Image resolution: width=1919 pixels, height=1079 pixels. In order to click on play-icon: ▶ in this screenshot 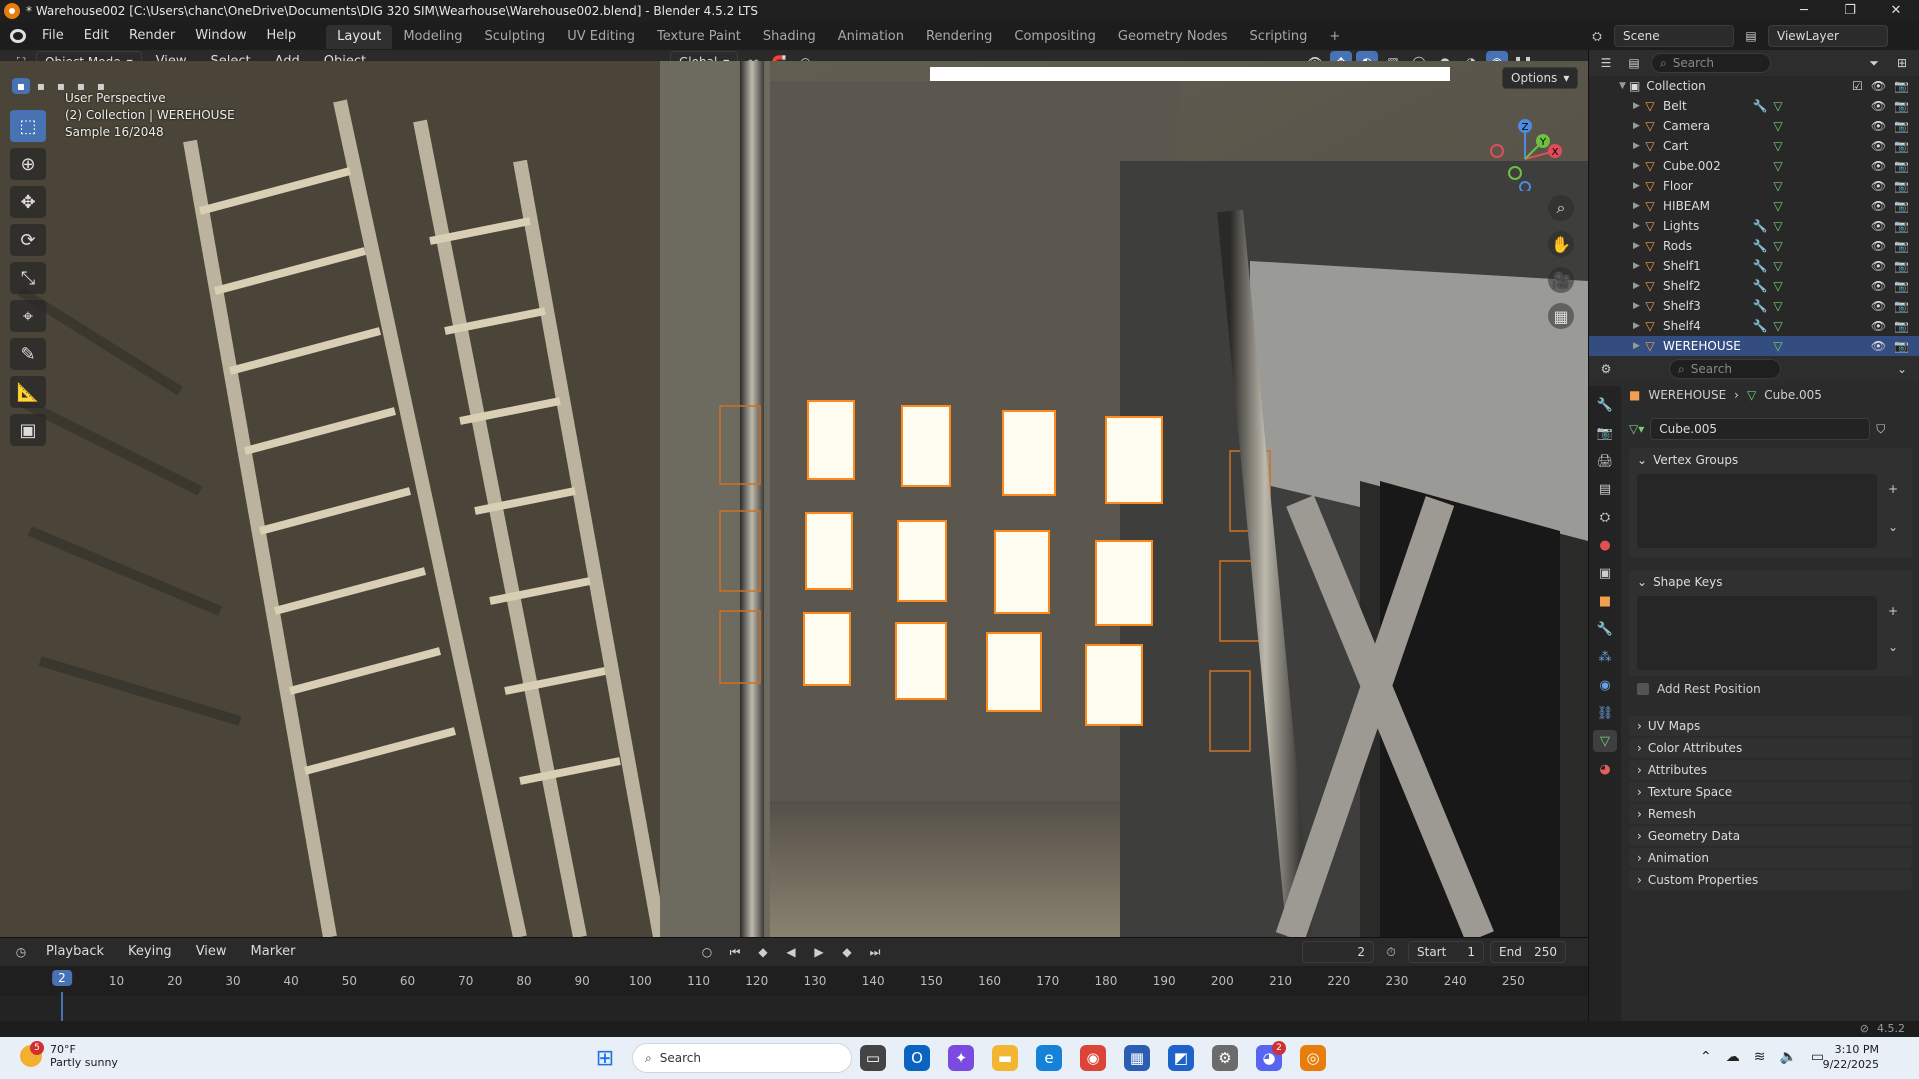, I will do `click(819, 952)`.